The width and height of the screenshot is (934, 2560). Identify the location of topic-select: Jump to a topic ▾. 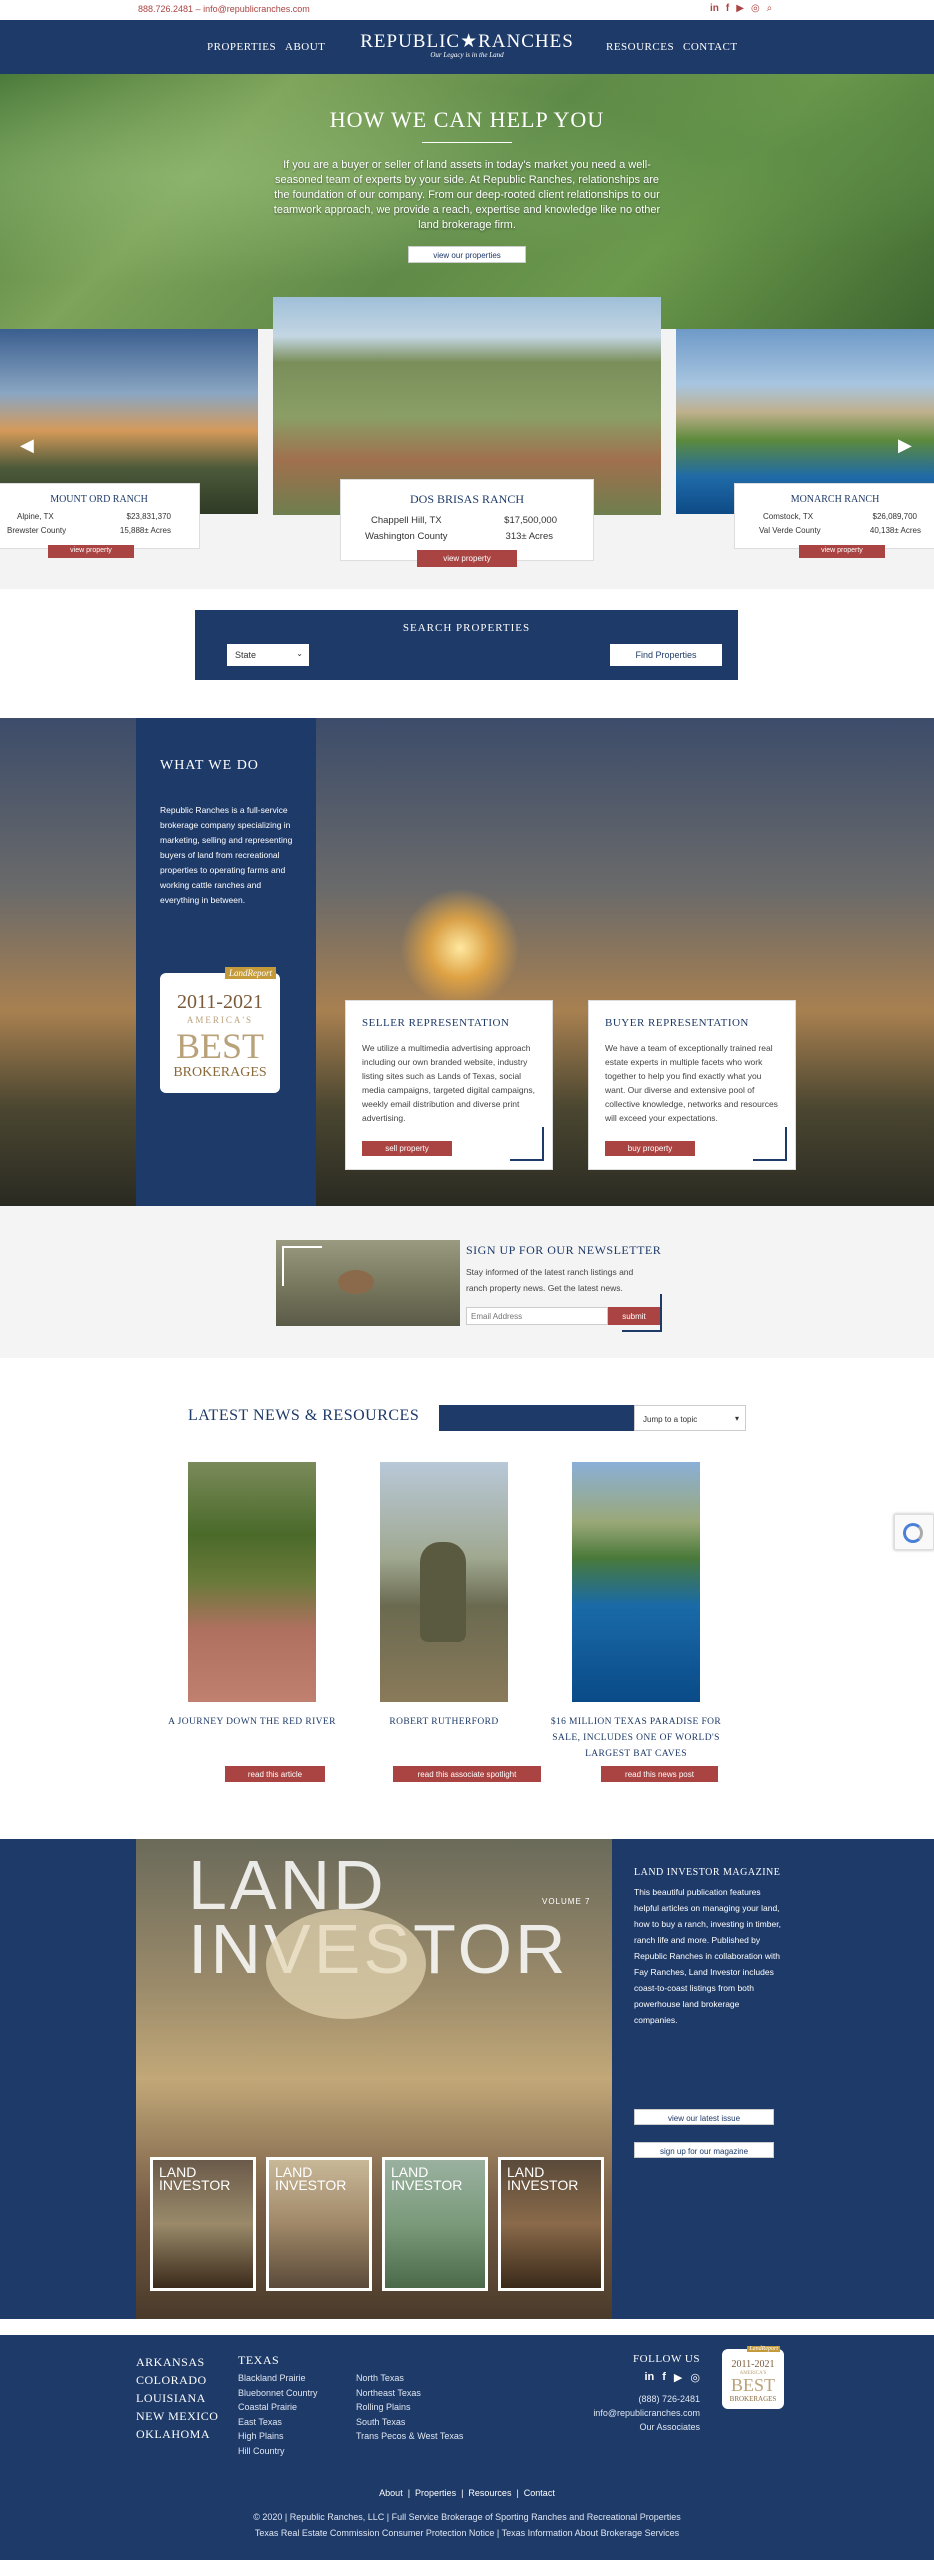
(690, 1418).